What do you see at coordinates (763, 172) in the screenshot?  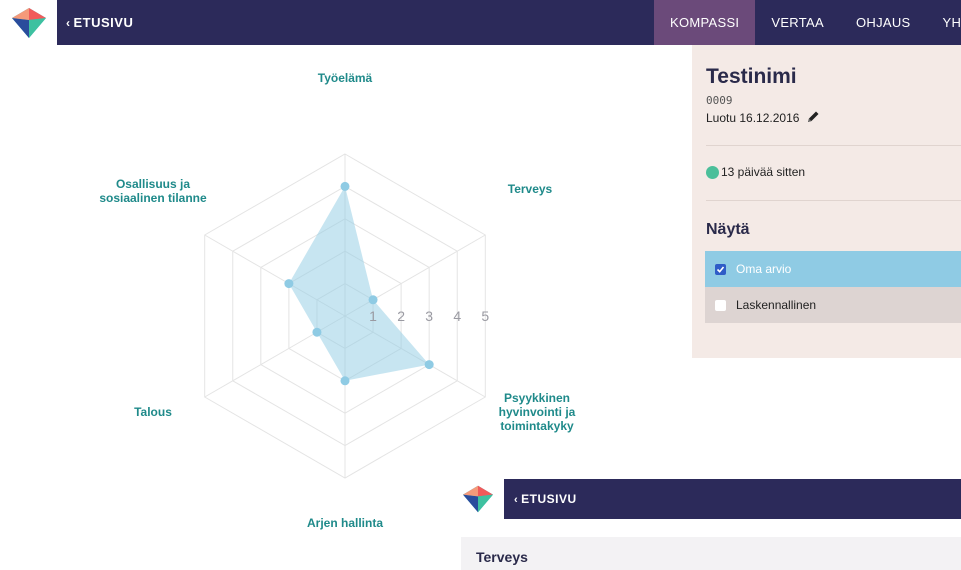 I see `last-activity-text: 13 päivää sitten` at bounding box center [763, 172].